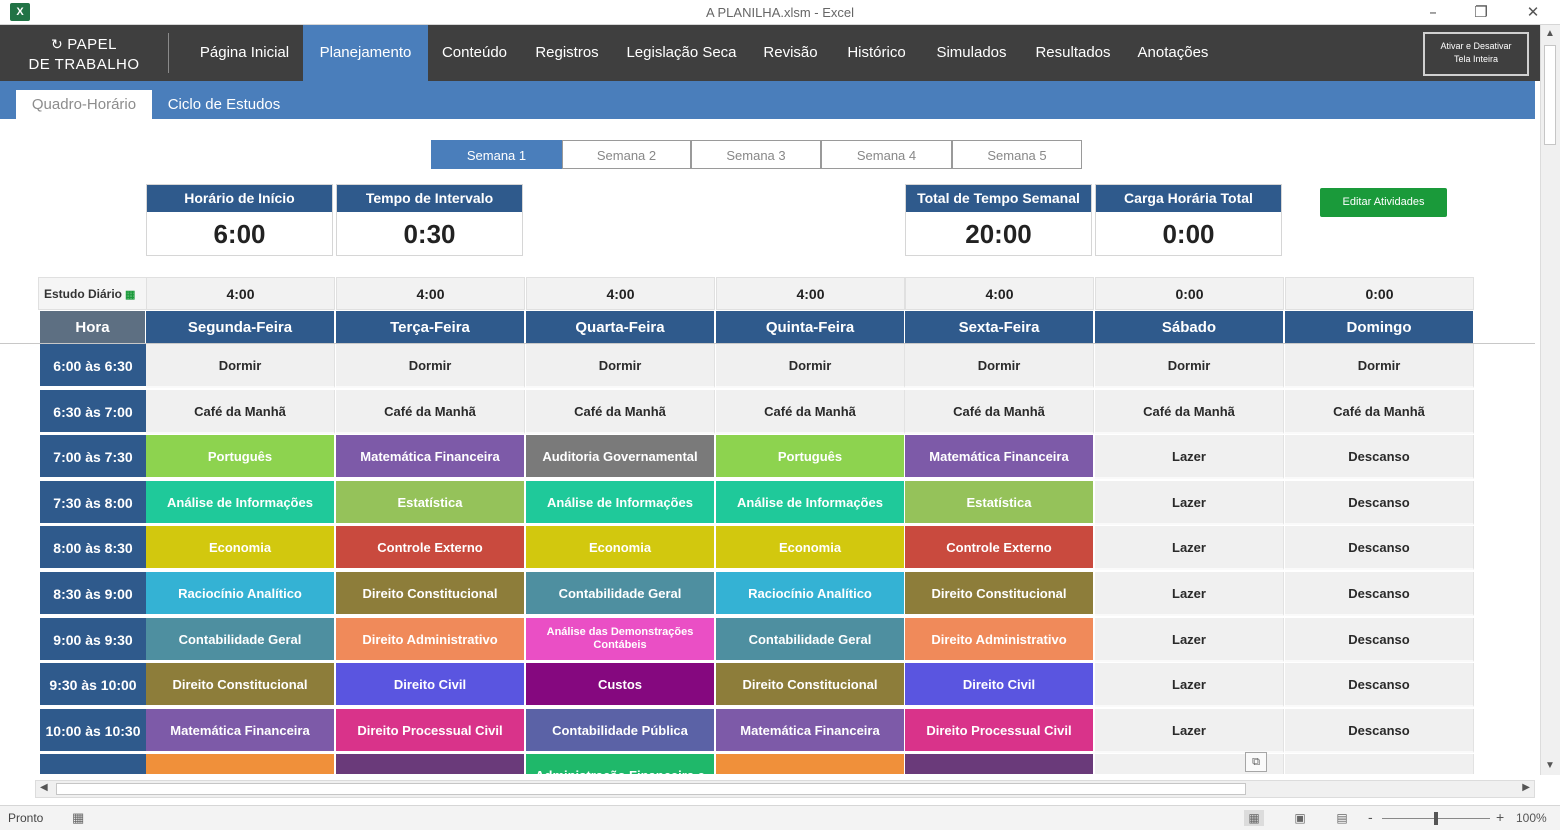 Image resolution: width=1560 pixels, height=830 pixels. What do you see at coordinates (1526, 787) in the screenshot?
I see `scroll-right-icon: ▶` at bounding box center [1526, 787].